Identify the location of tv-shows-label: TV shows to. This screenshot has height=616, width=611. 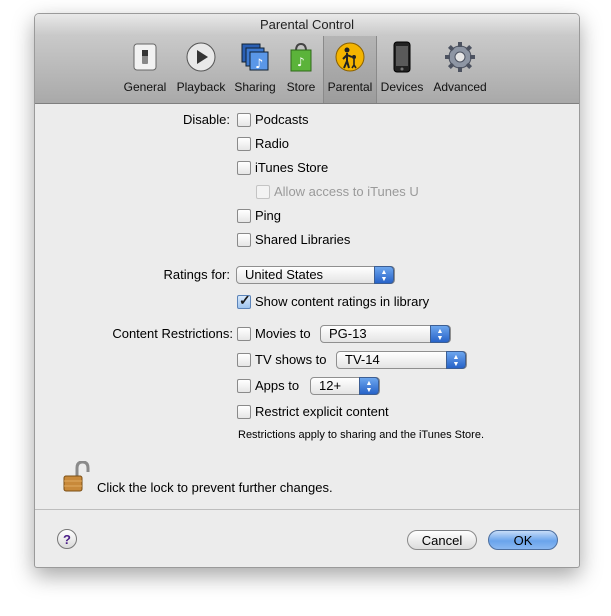
(291, 359).